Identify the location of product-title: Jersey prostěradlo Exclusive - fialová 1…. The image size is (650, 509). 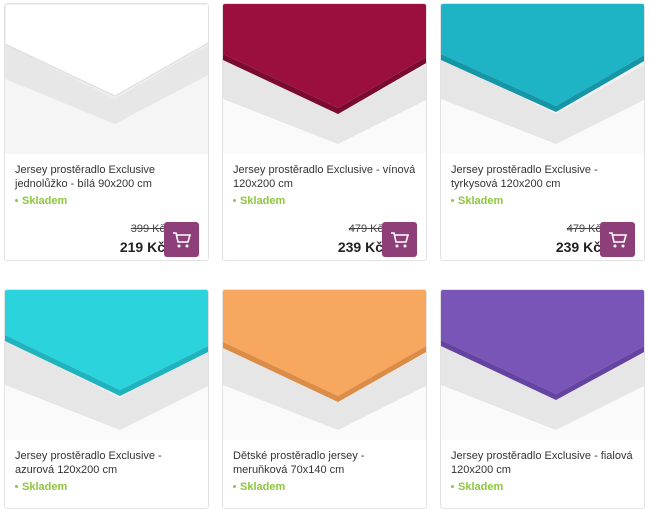
(545, 463).